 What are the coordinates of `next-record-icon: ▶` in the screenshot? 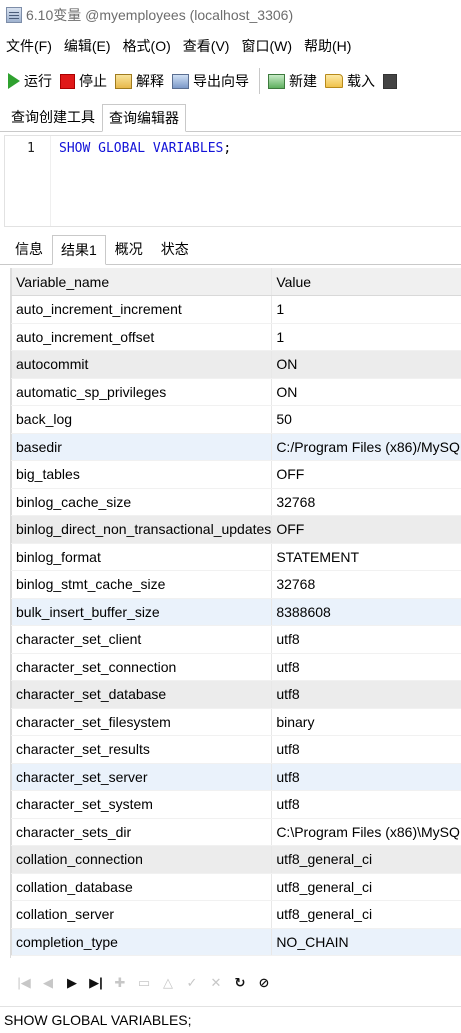 It's located at (72, 983).